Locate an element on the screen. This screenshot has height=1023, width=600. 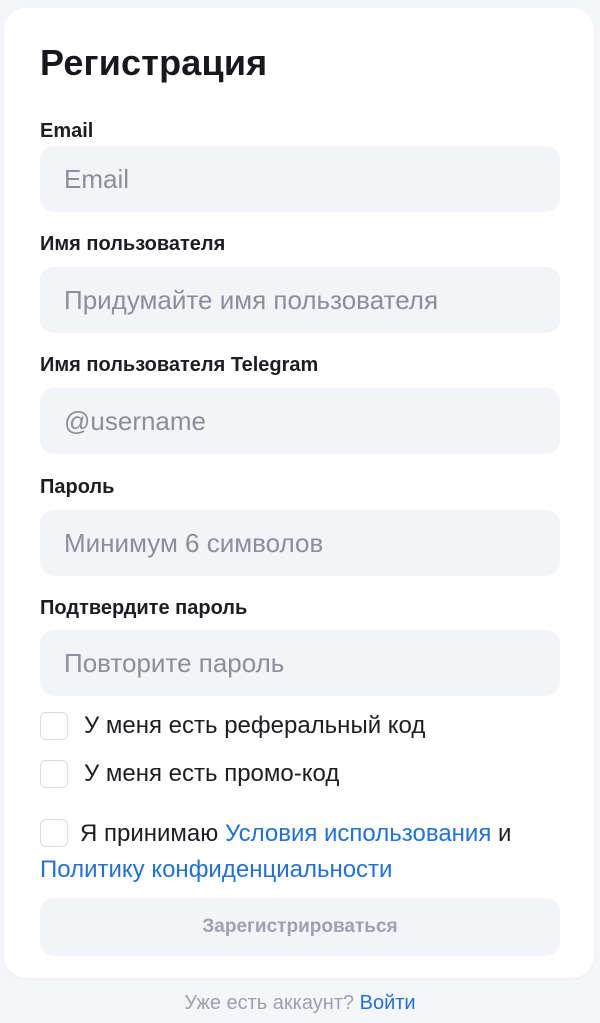
terms-checkbox is located at coordinates (54, 833).